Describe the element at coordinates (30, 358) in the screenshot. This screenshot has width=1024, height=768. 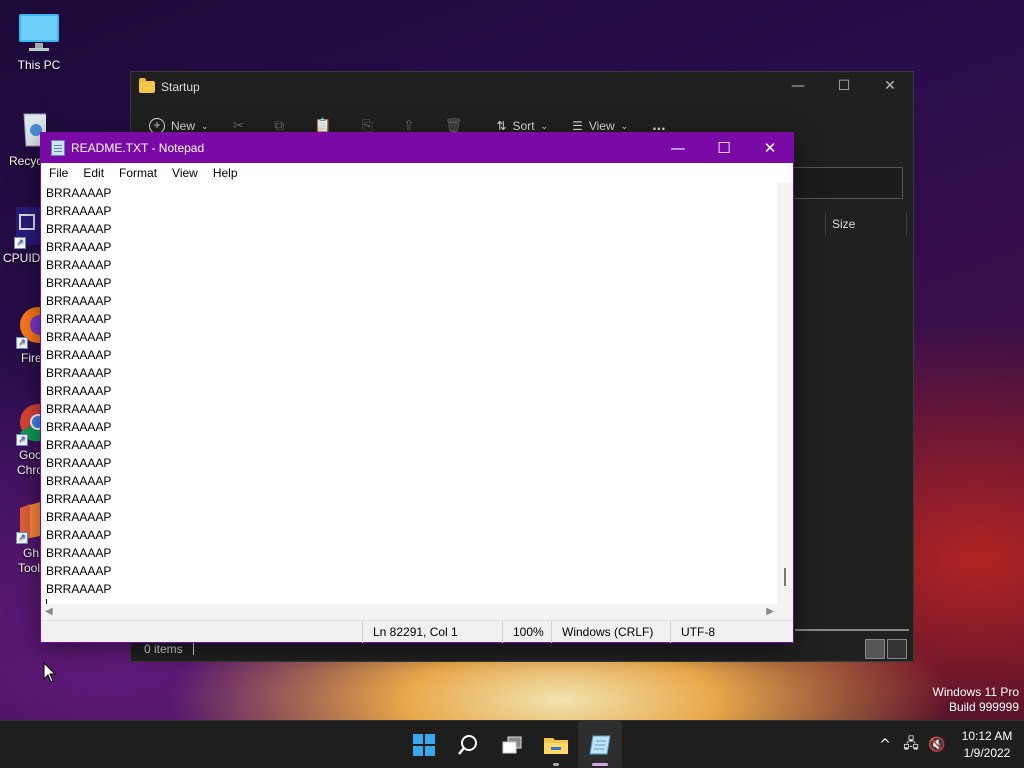
I see `desktop-icon-label: Fire` at that location.